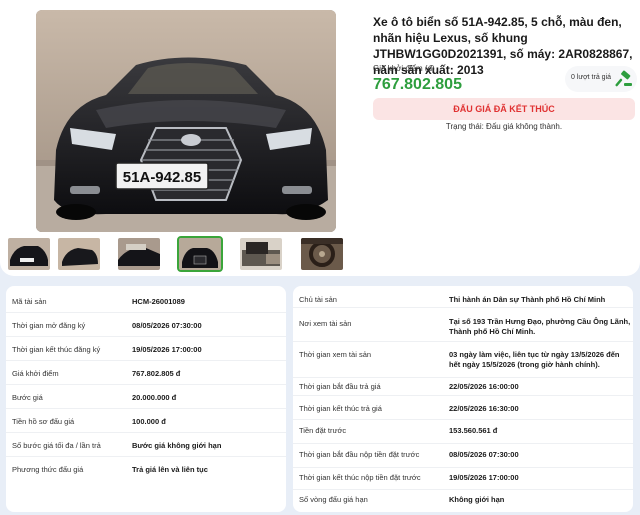 The height and width of the screenshot is (515, 640). Describe the element at coordinates (591, 77) in the screenshot. I see `bid-count-text: 0 lượt trả giá` at that location.